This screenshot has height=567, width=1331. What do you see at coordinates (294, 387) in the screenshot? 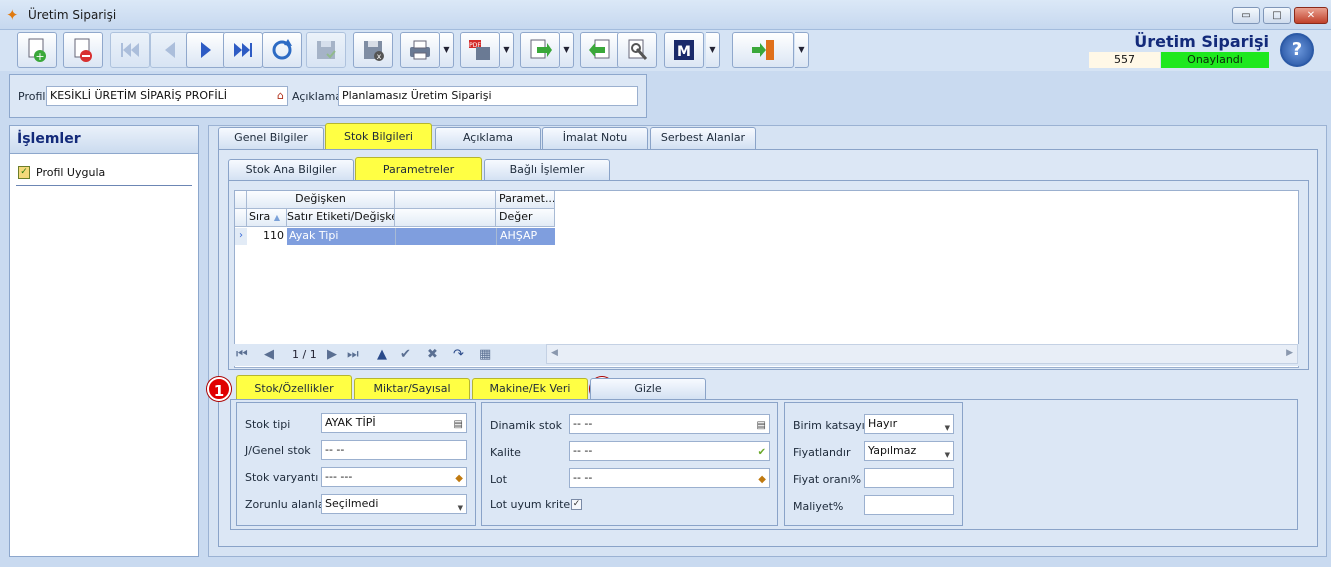
I see `tab-stok-ozellikler: Stok/Özellikler` at bounding box center [294, 387].